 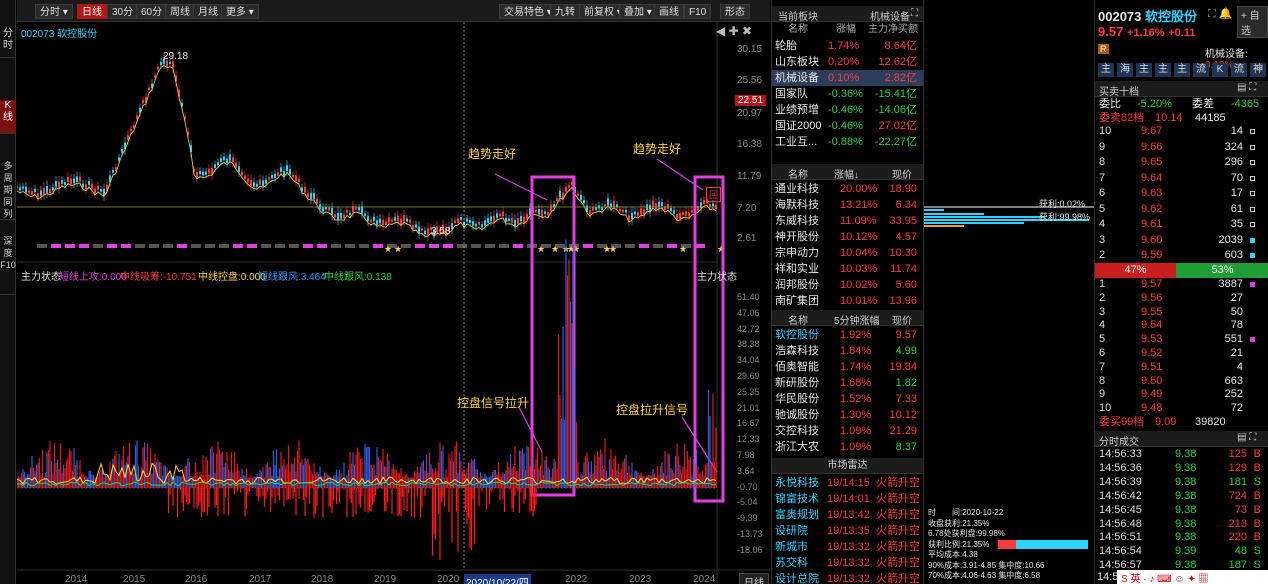 What do you see at coordinates (847, 431) in the screenshot?
I see `fivemin-row: 交控科技 1.09% 21.29` at bounding box center [847, 431].